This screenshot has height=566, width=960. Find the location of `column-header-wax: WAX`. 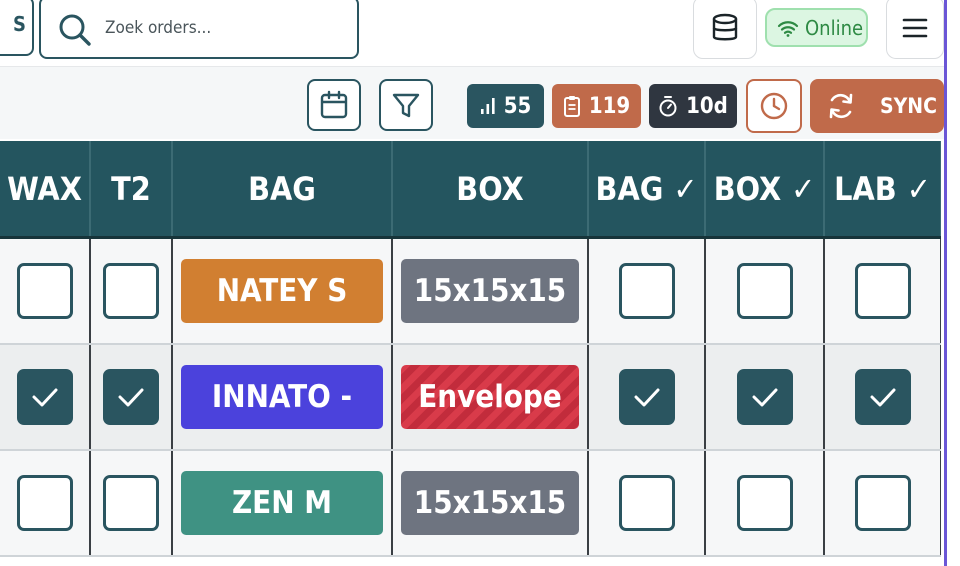

column-header-wax: WAX is located at coordinates (45, 190).